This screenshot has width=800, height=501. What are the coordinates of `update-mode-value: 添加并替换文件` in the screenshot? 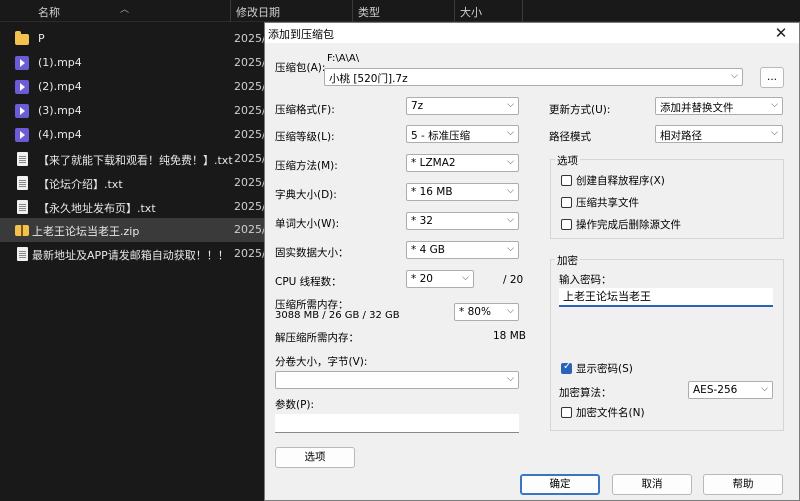 It's located at (697, 108).